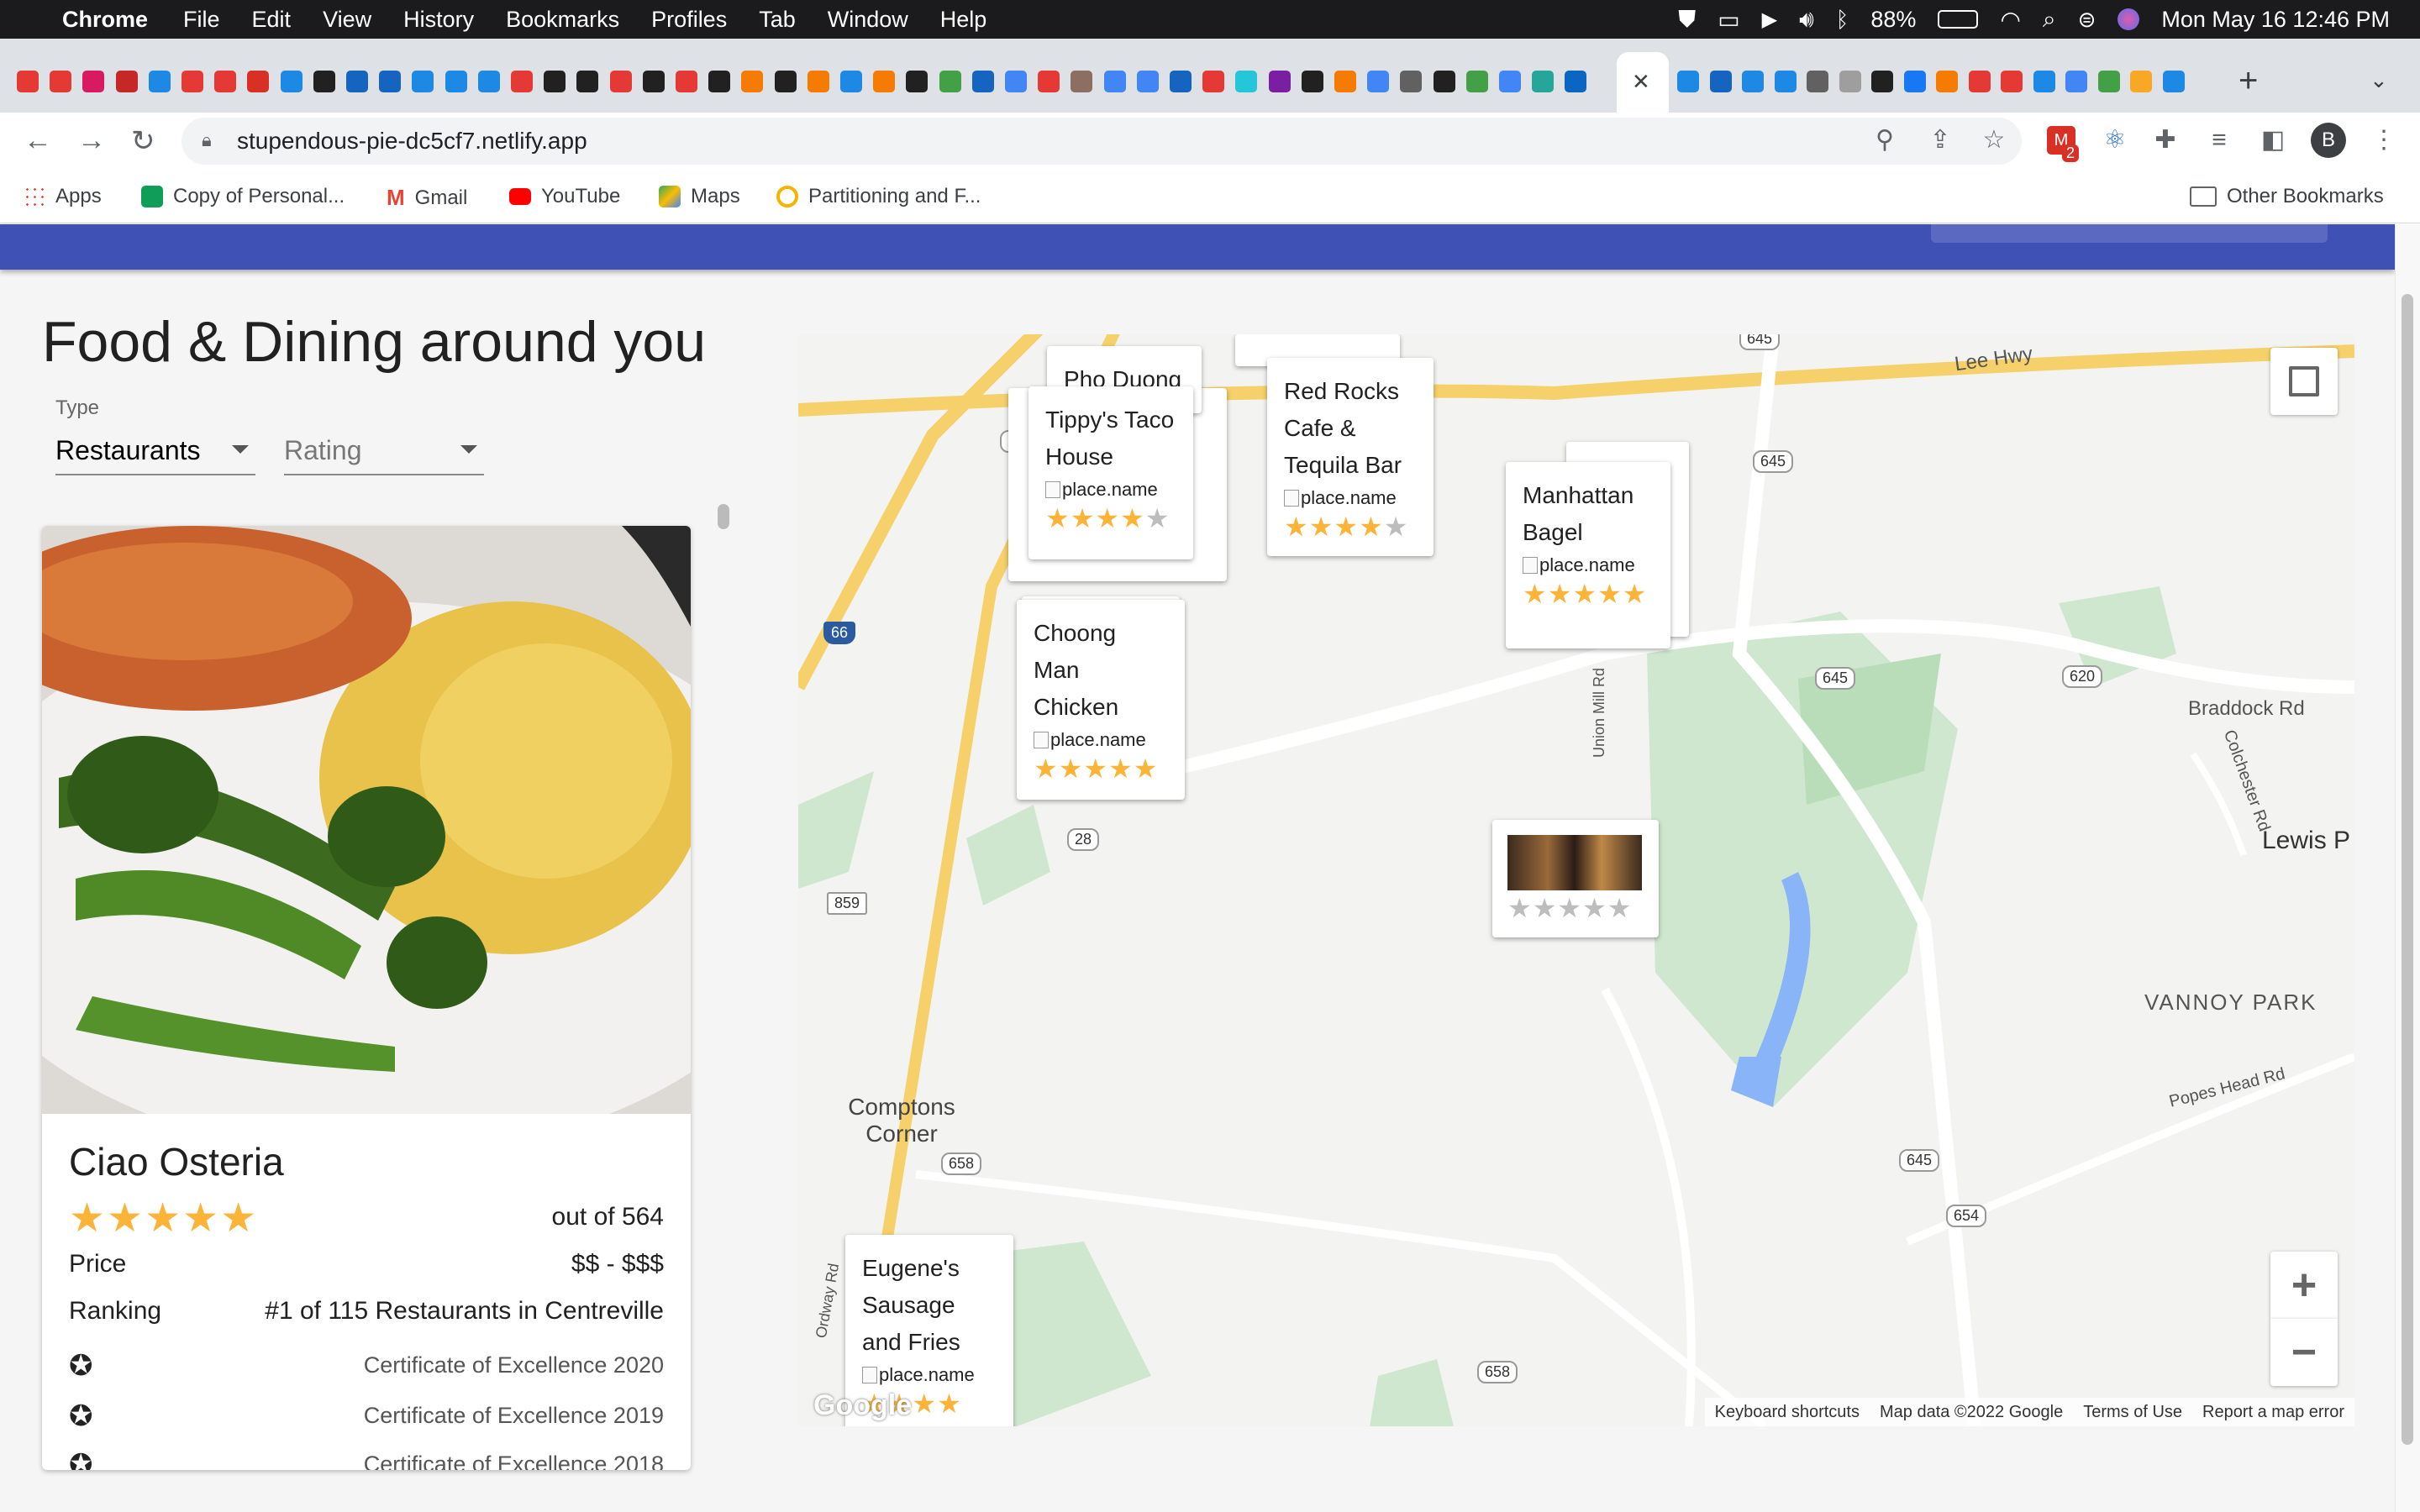  I want to click on zoom-out-button: −, so click(2304, 1352).